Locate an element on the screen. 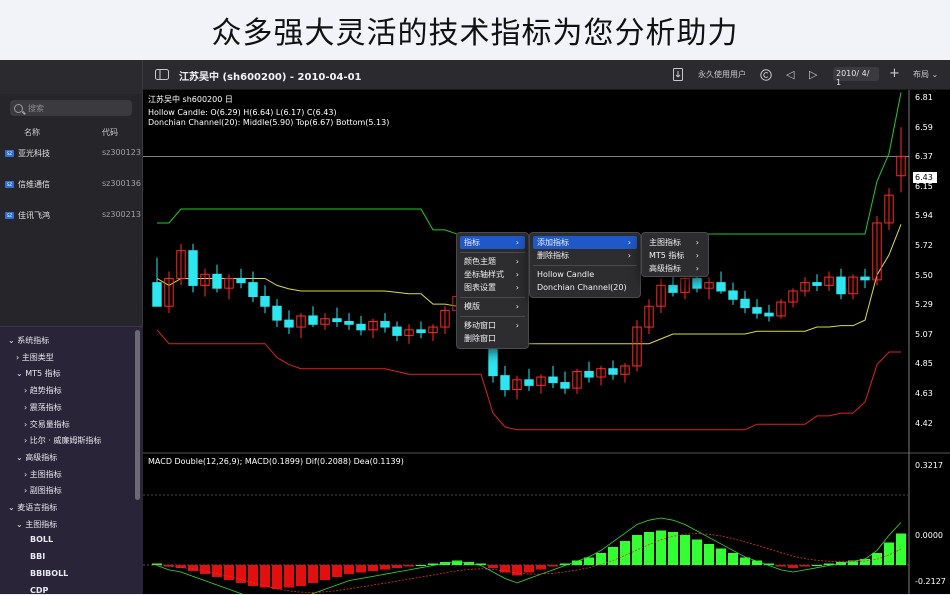 This screenshot has width=950, height=595. tree-item: CDP is located at coordinates (39, 590).